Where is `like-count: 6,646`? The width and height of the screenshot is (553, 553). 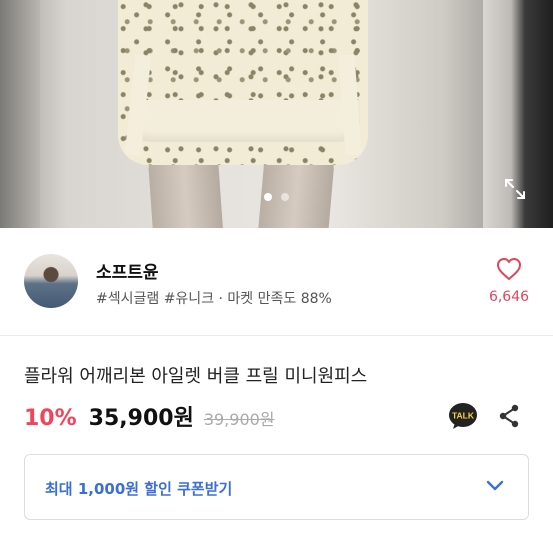
like-count: 6,646 is located at coordinates (509, 297).